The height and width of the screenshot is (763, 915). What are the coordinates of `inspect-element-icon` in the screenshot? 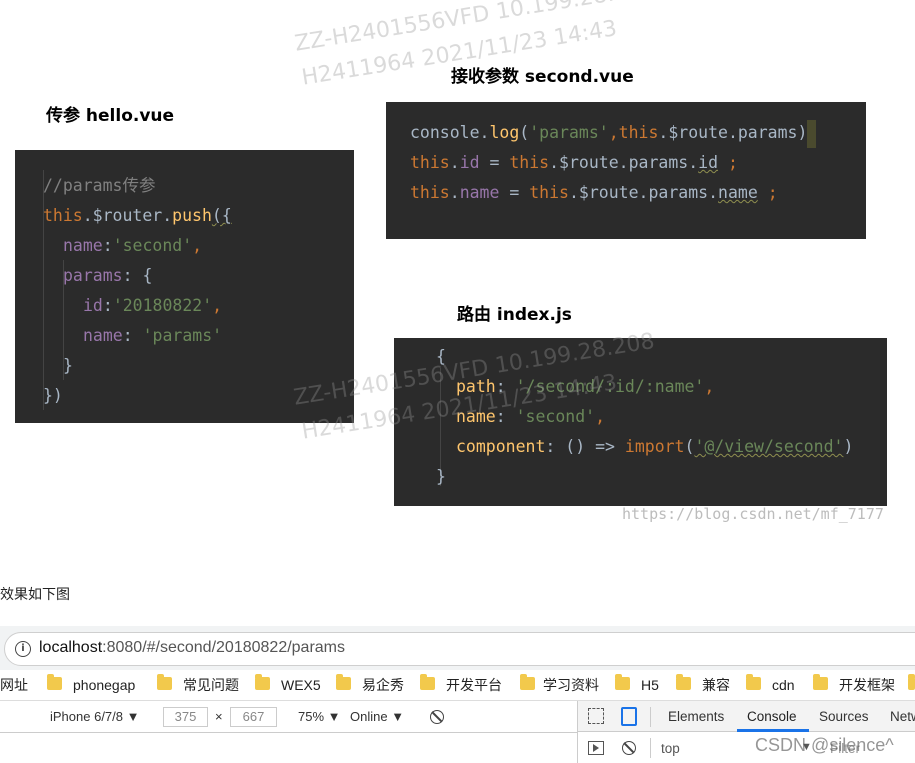 It's located at (596, 716).